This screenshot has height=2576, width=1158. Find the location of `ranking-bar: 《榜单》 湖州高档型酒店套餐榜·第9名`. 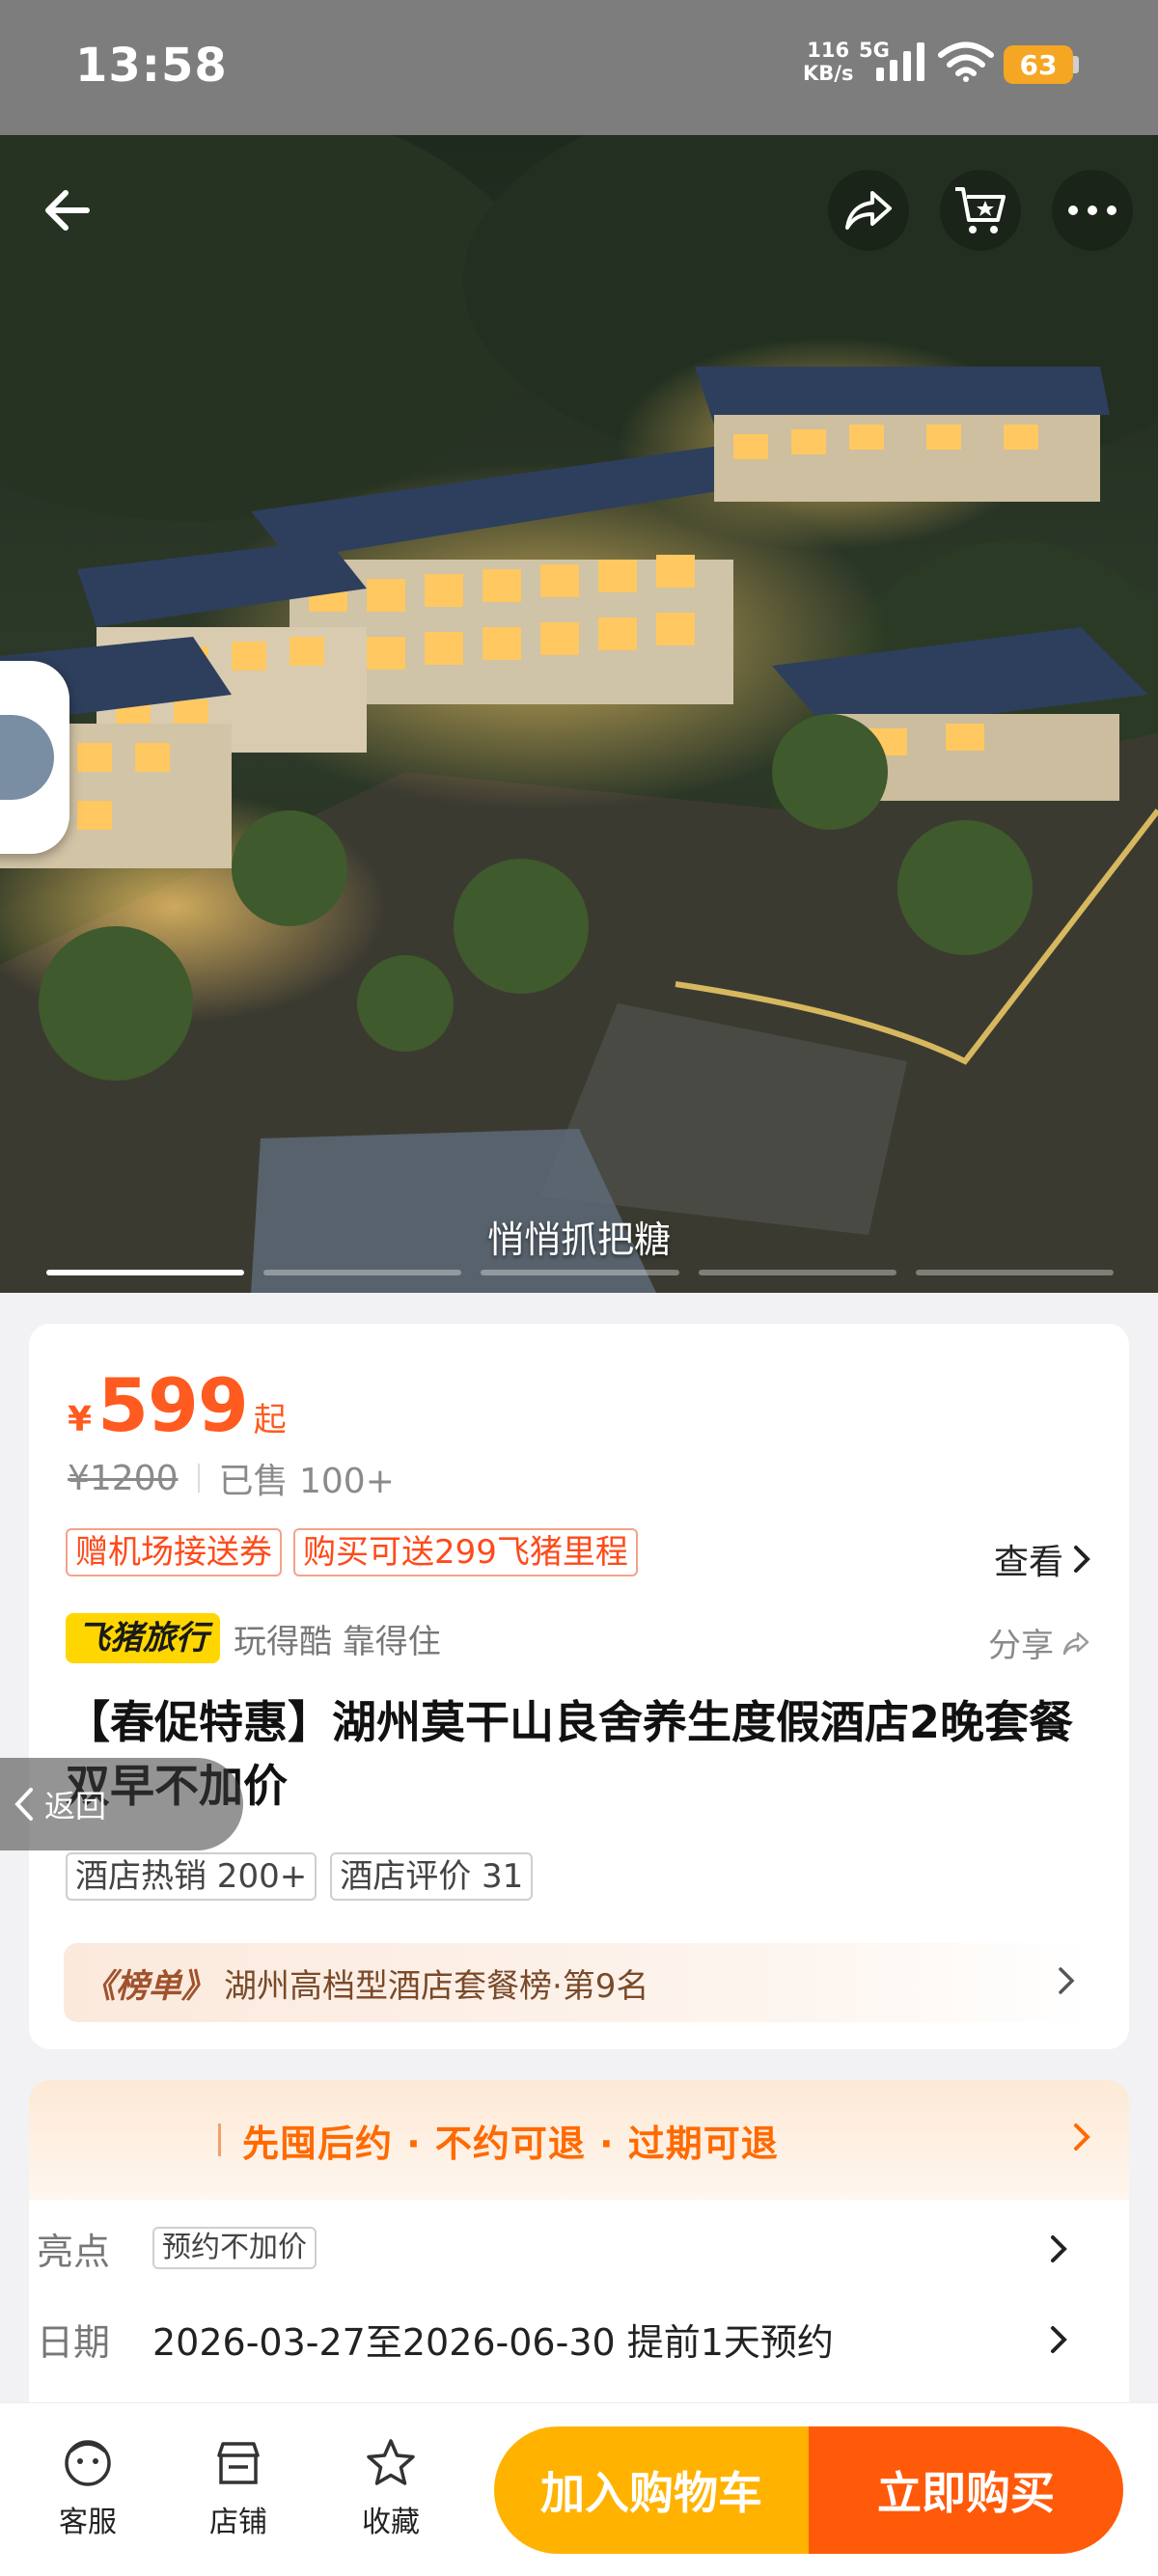

ranking-bar: 《榜单》 湖州高档型酒店套餐榜·第9名 is located at coordinates (579, 1983).